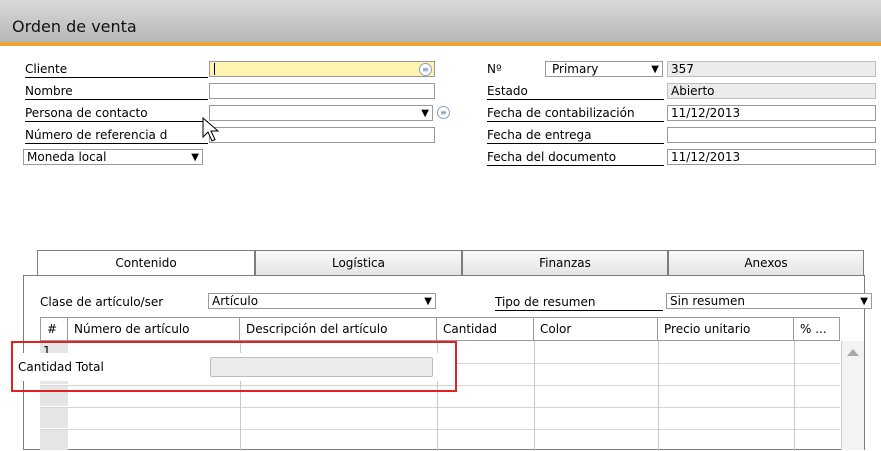  What do you see at coordinates (852, 395) in the screenshot?
I see `grid-vertical-scrollbar` at bounding box center [852, 395].